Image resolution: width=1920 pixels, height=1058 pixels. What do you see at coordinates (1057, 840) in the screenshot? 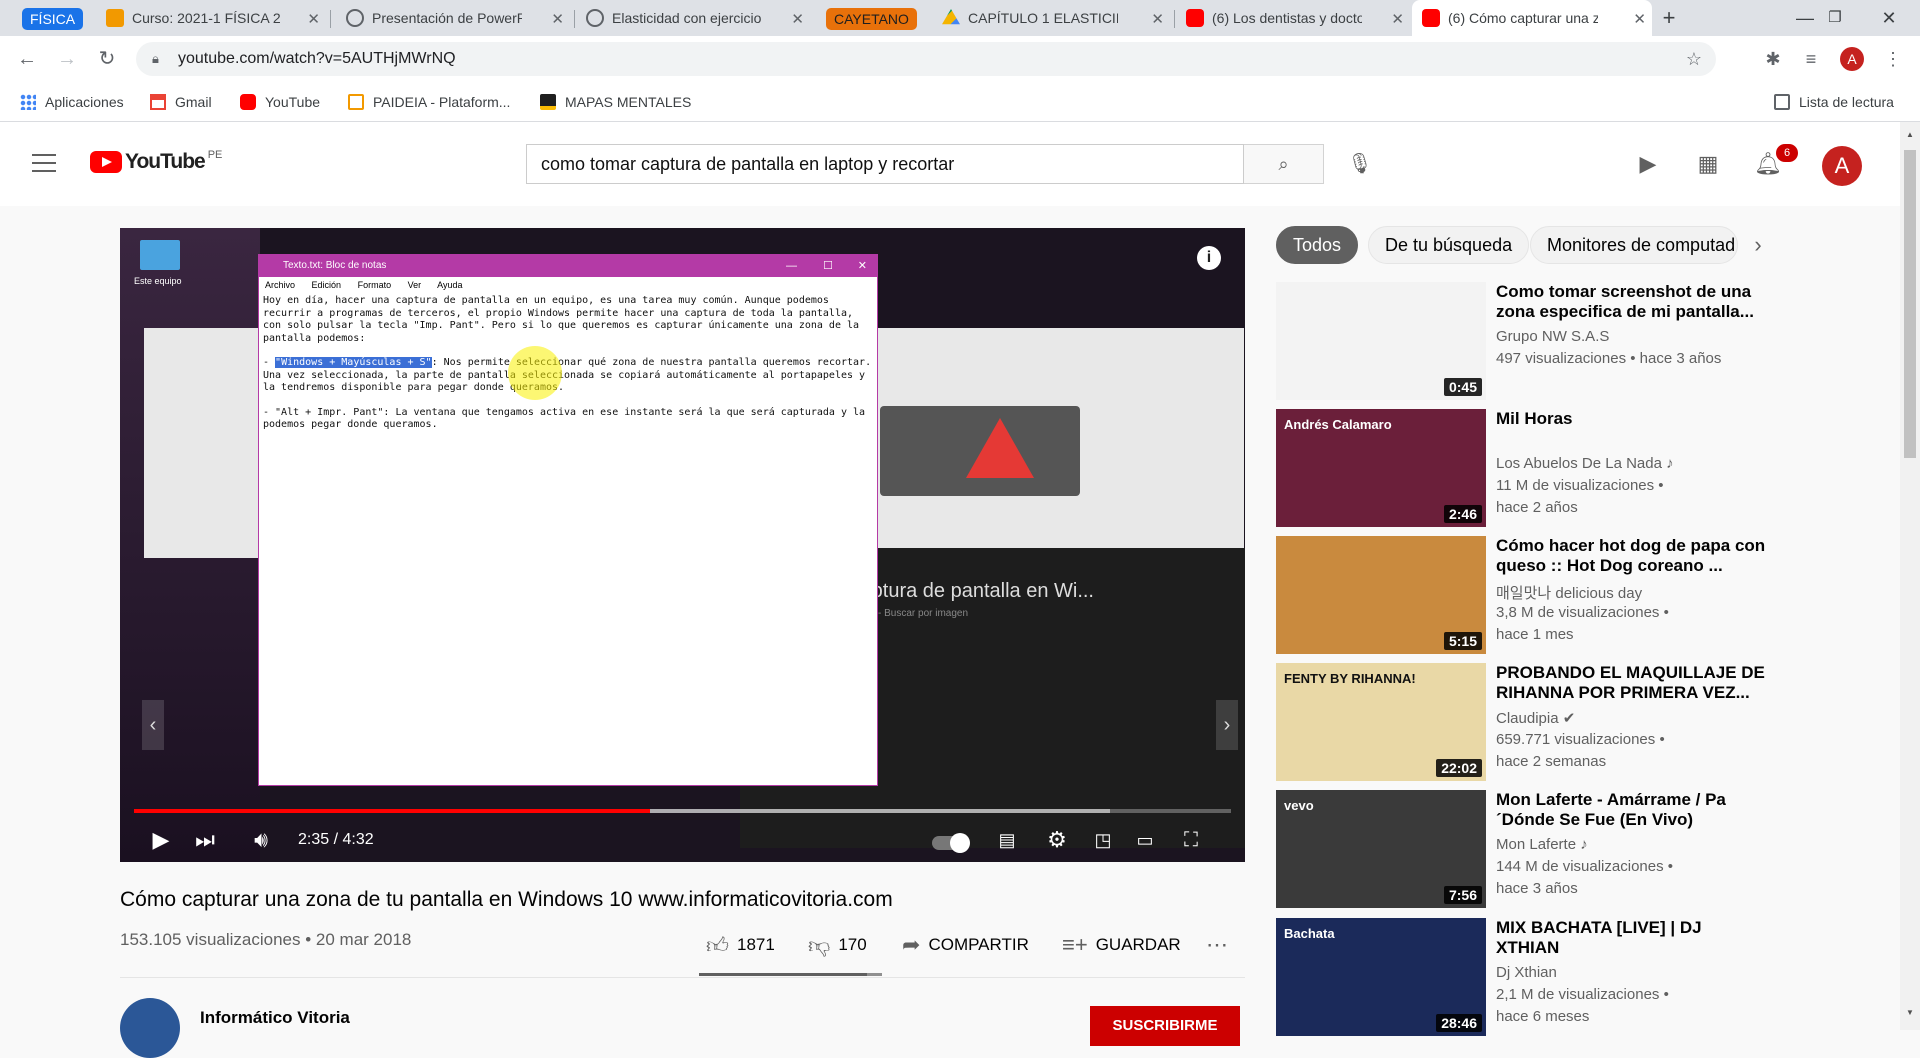
I see `settings-gear-icon: ⚙︎` at bounding box center [1057, 840].